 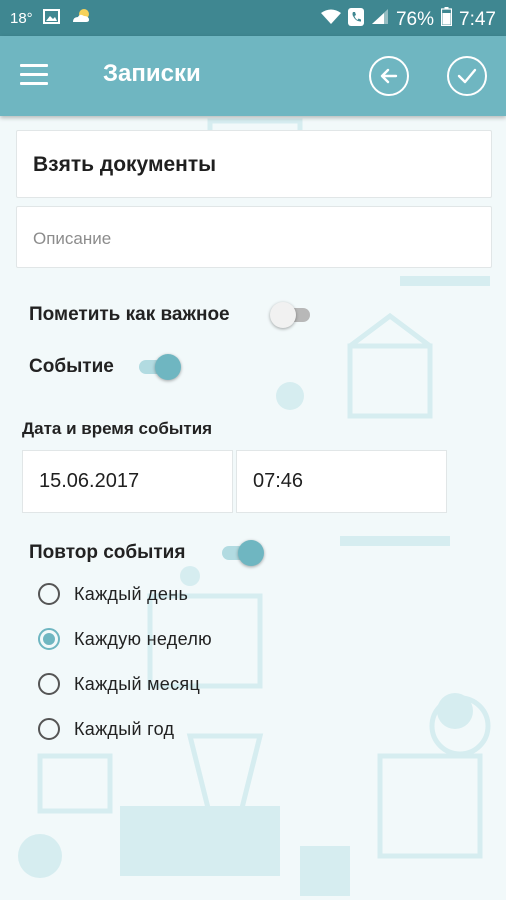 I want to click on image-icon, so click(x=51, y=18).